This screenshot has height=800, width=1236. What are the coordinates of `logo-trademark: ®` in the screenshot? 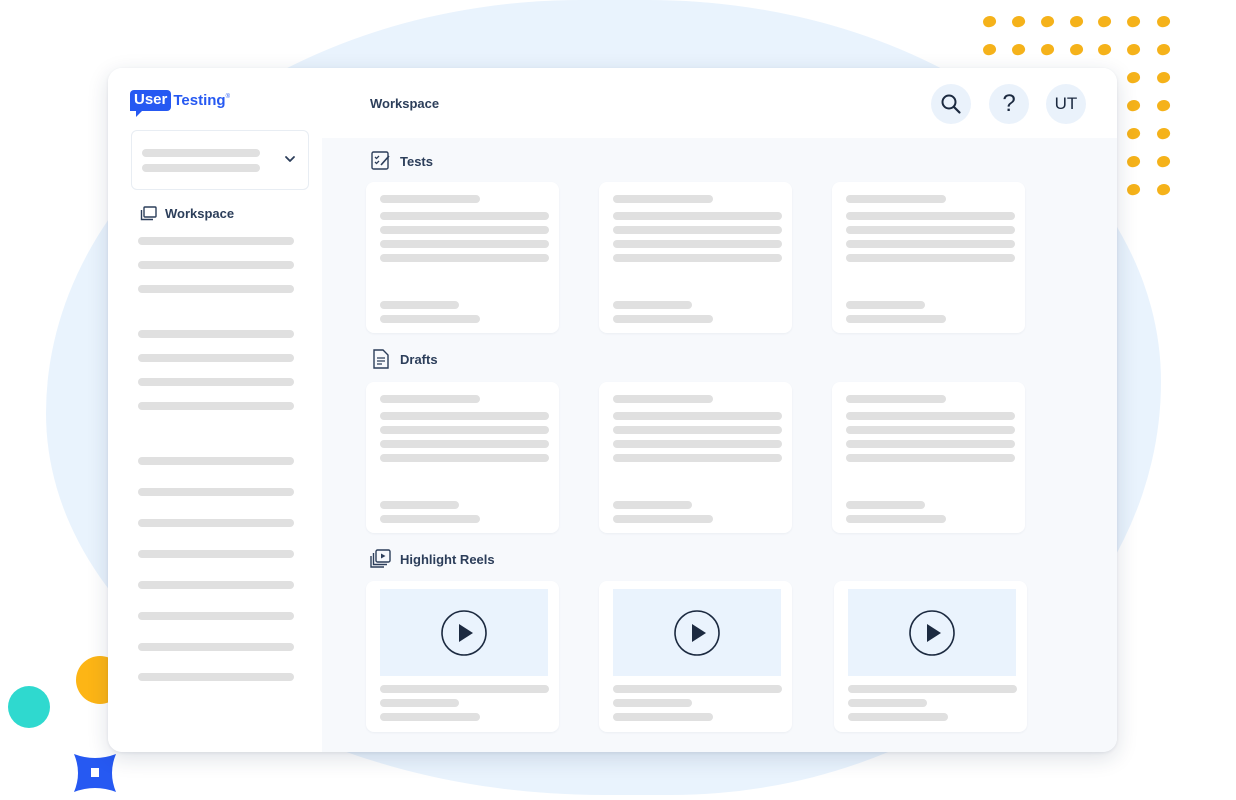 It's located at (228, 96).